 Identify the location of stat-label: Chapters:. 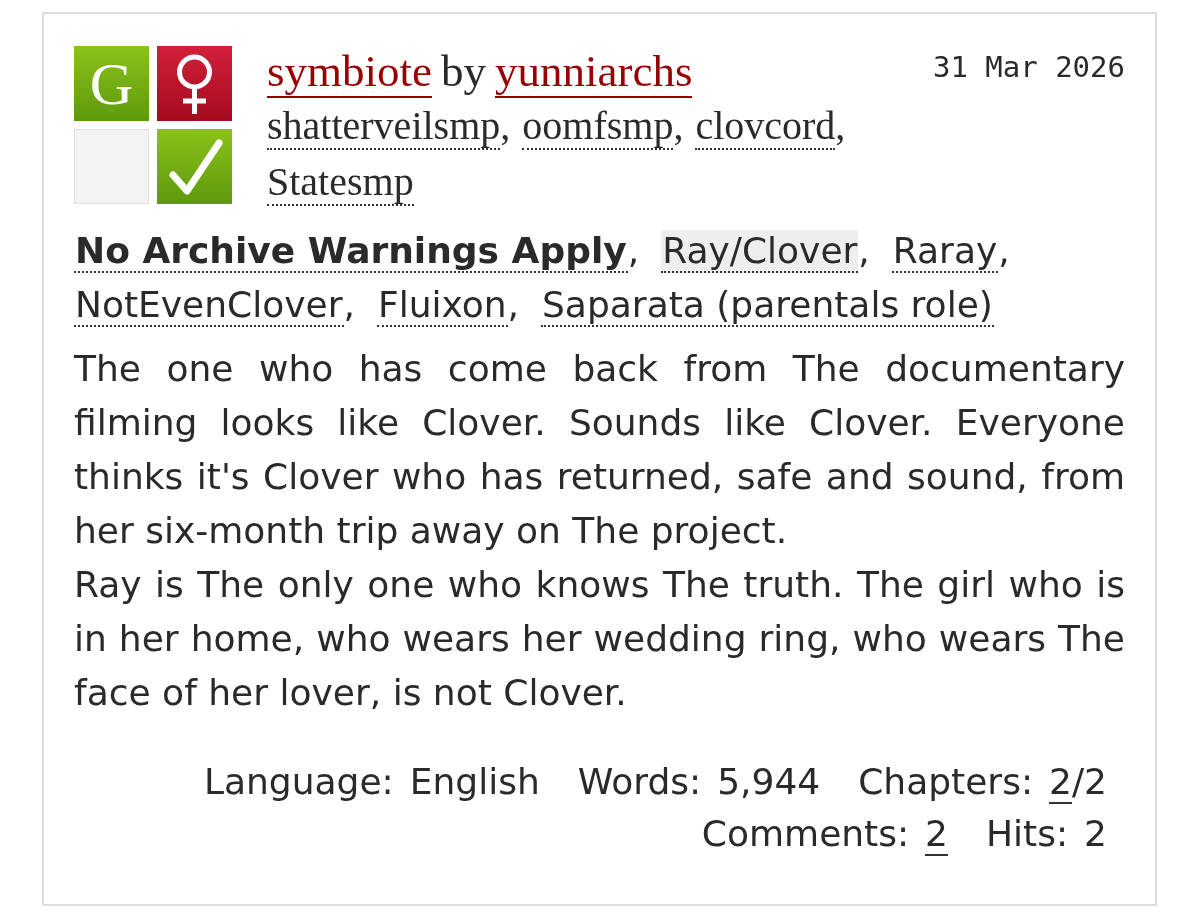
(946, 782).